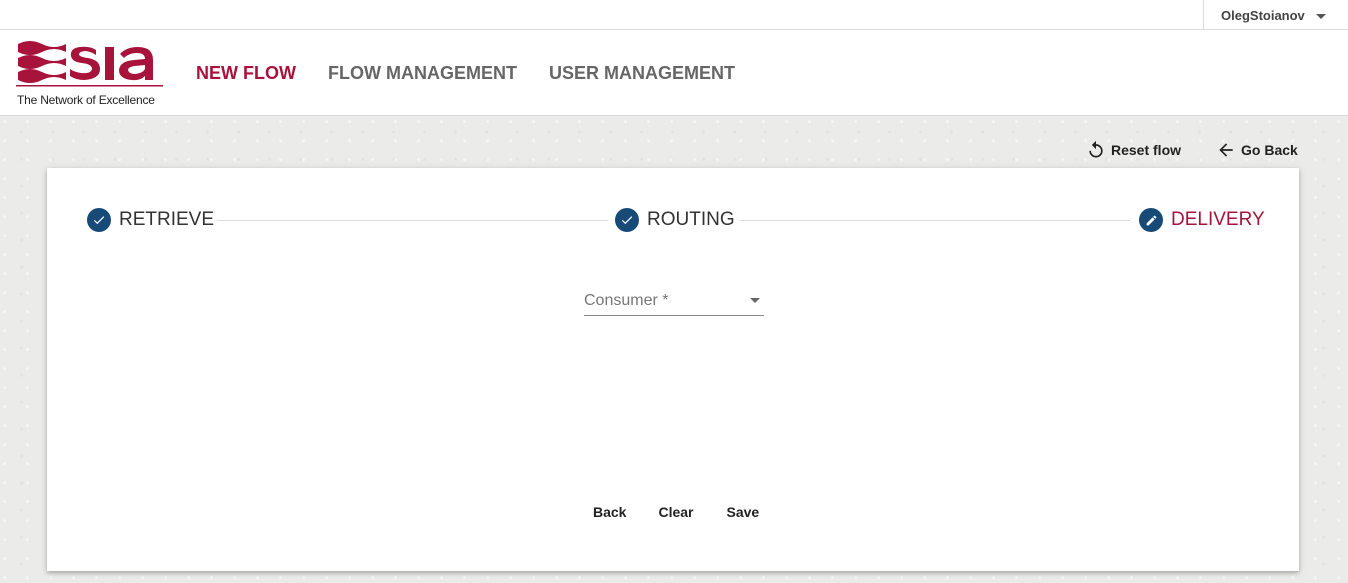 This screenshot has width=1348, height=583. What do you see at coordinates (1192, 150) in the screenshot?
I see `flow-actions: Reset flow Go Back` at bounding box center [1192, 150].